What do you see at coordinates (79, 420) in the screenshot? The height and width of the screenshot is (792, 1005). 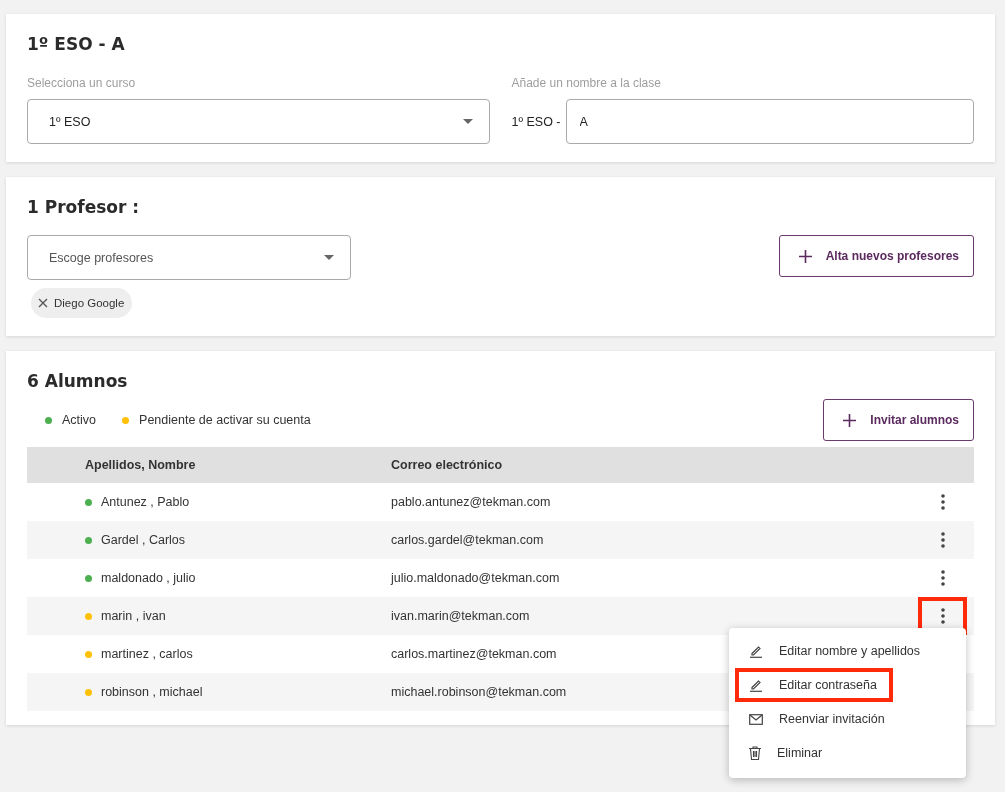 I see `legend-label: Activo` at bounding box center [79, 420].